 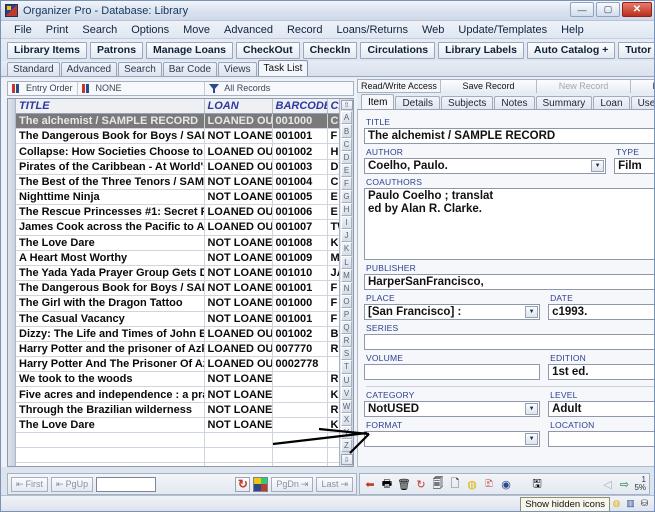 I want to click on category-field: NotUSED ▼, so click(x=452, y=409).